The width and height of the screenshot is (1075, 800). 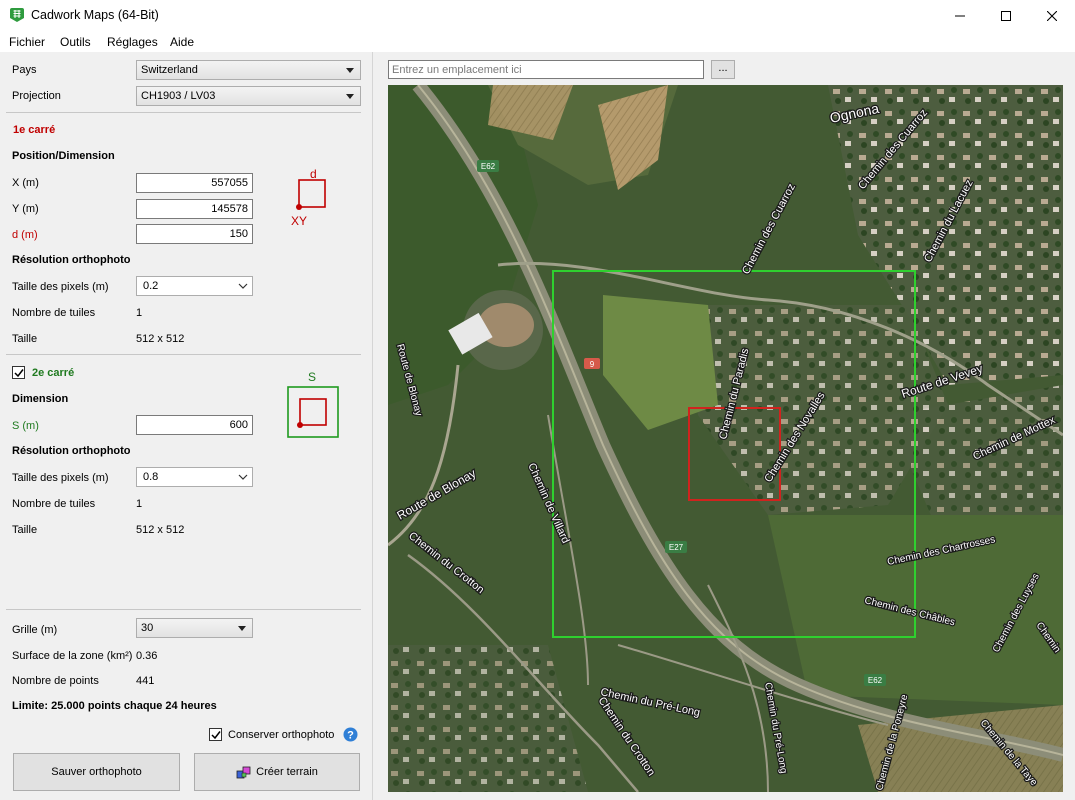 I want to click on tiles1-value: 1, so click(x=139, y=313).